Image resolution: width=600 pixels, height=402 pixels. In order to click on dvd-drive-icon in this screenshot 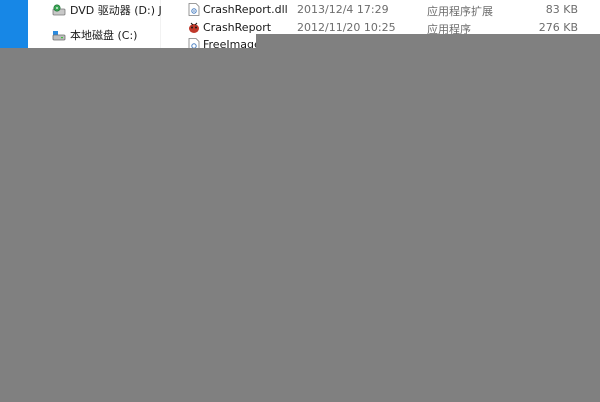, I will do `click(59, 10)`.